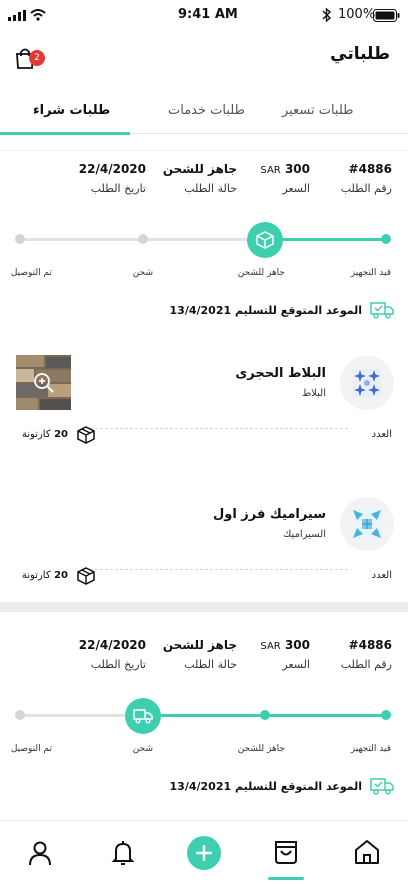 The width and height of the screenshot is (408, 884). I want to click on bag-icon, so click(286, 852).